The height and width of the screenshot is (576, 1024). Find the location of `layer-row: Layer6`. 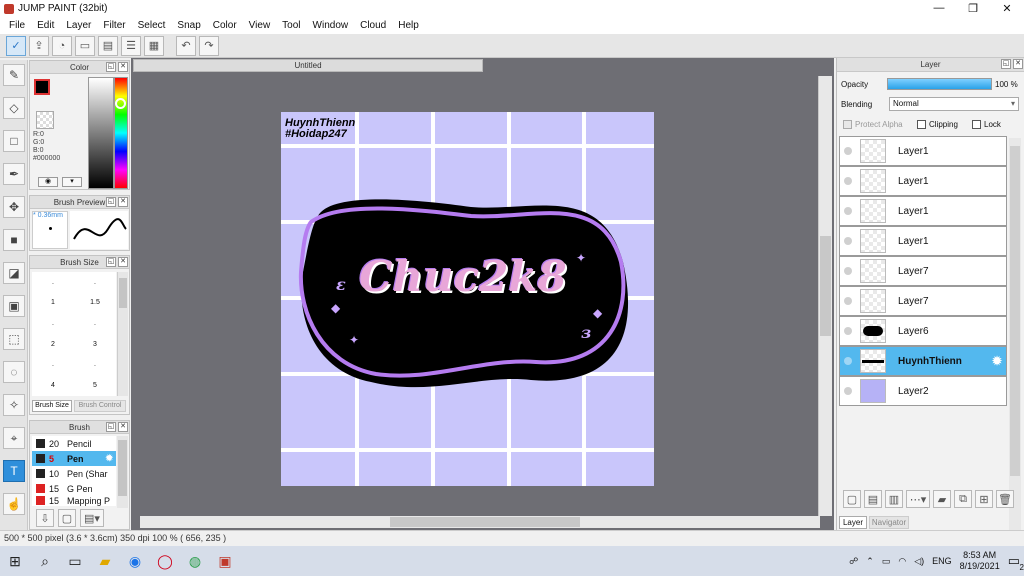

layer-row: Layer6 is located at coordinates (923, 331).